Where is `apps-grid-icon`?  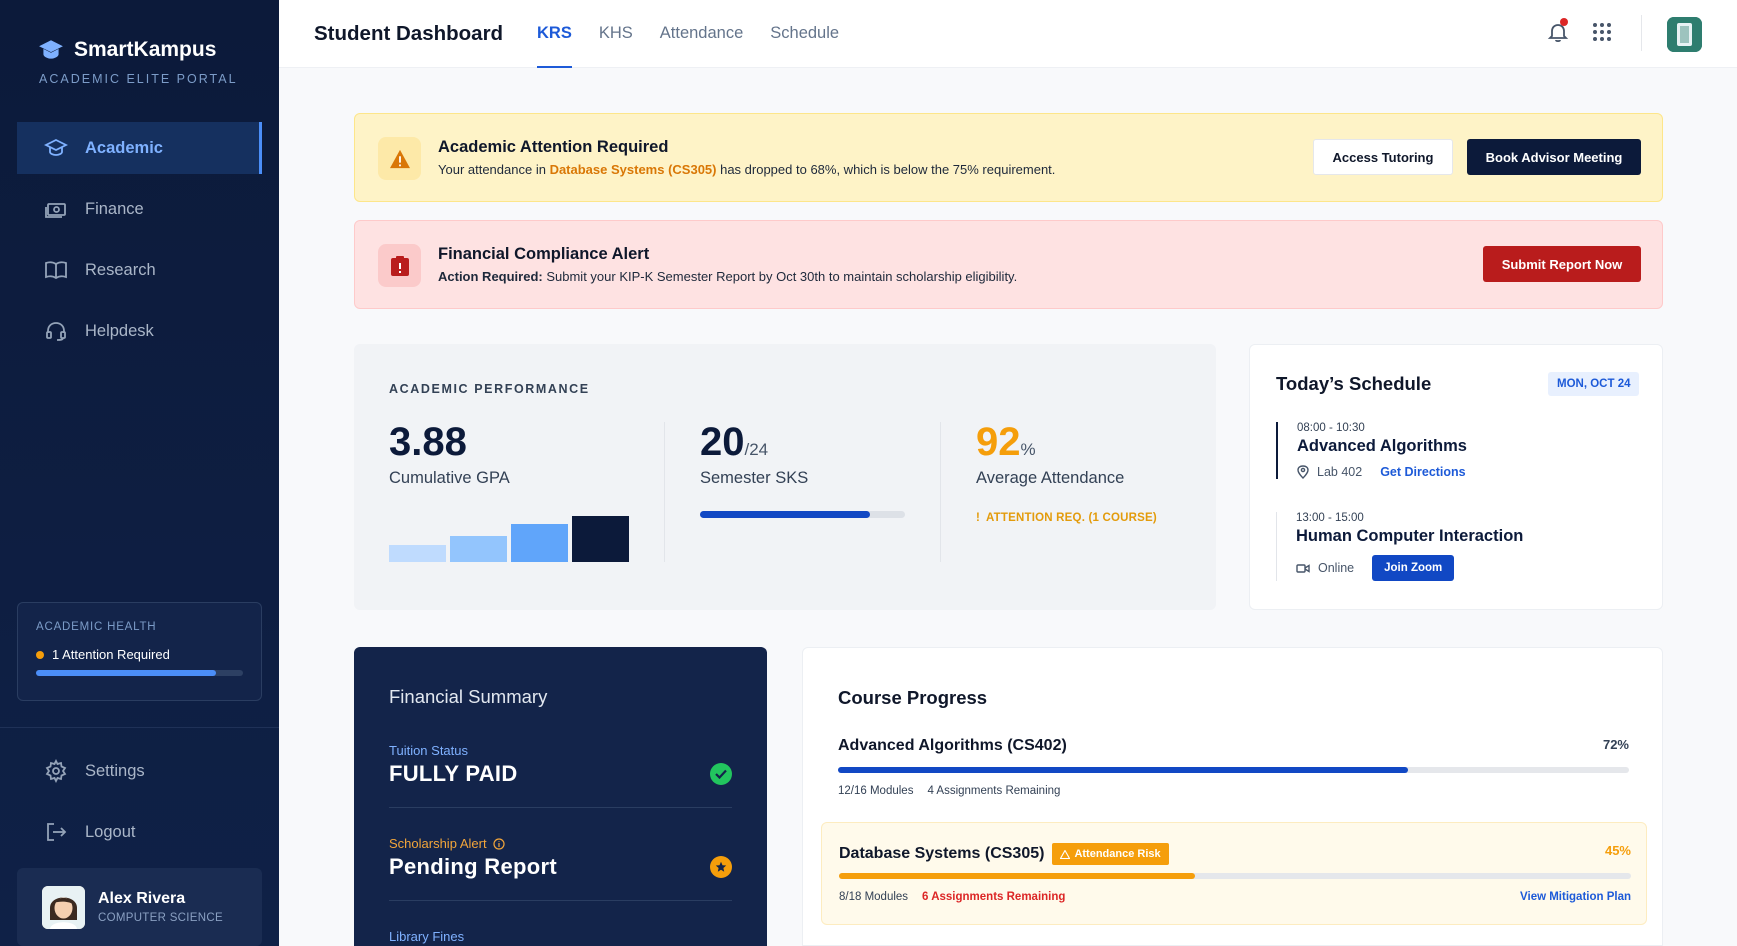 apps-grid-icon is located at coordinates (1602, 32).